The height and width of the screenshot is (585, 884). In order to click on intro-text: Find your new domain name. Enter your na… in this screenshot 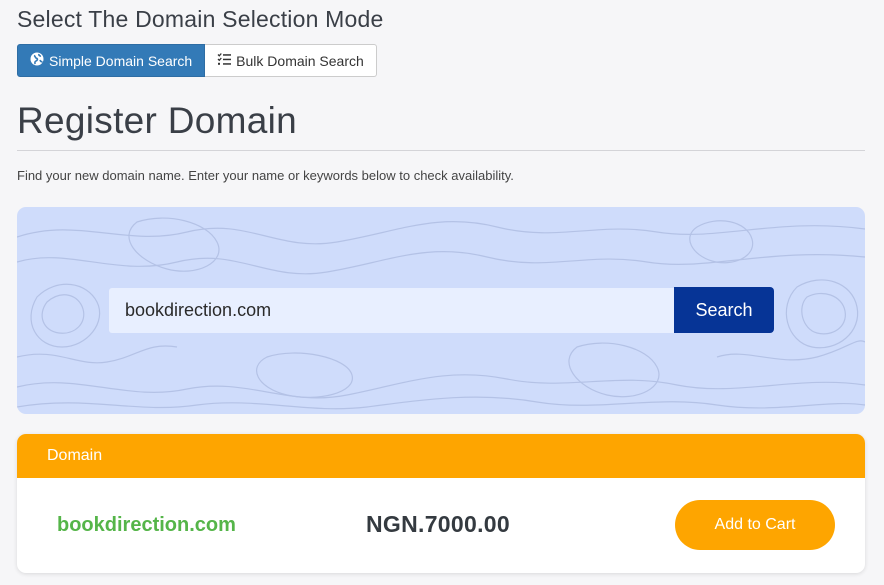, I will do `click(265, 175)`.